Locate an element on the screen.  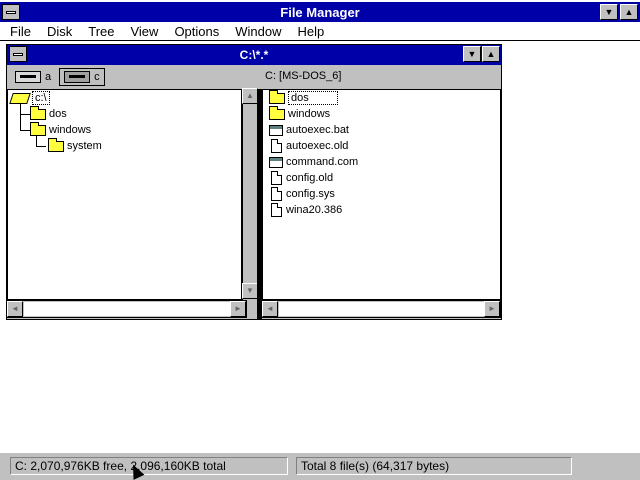
file-name: autoexec.bat is located at coordinates (317, 130).